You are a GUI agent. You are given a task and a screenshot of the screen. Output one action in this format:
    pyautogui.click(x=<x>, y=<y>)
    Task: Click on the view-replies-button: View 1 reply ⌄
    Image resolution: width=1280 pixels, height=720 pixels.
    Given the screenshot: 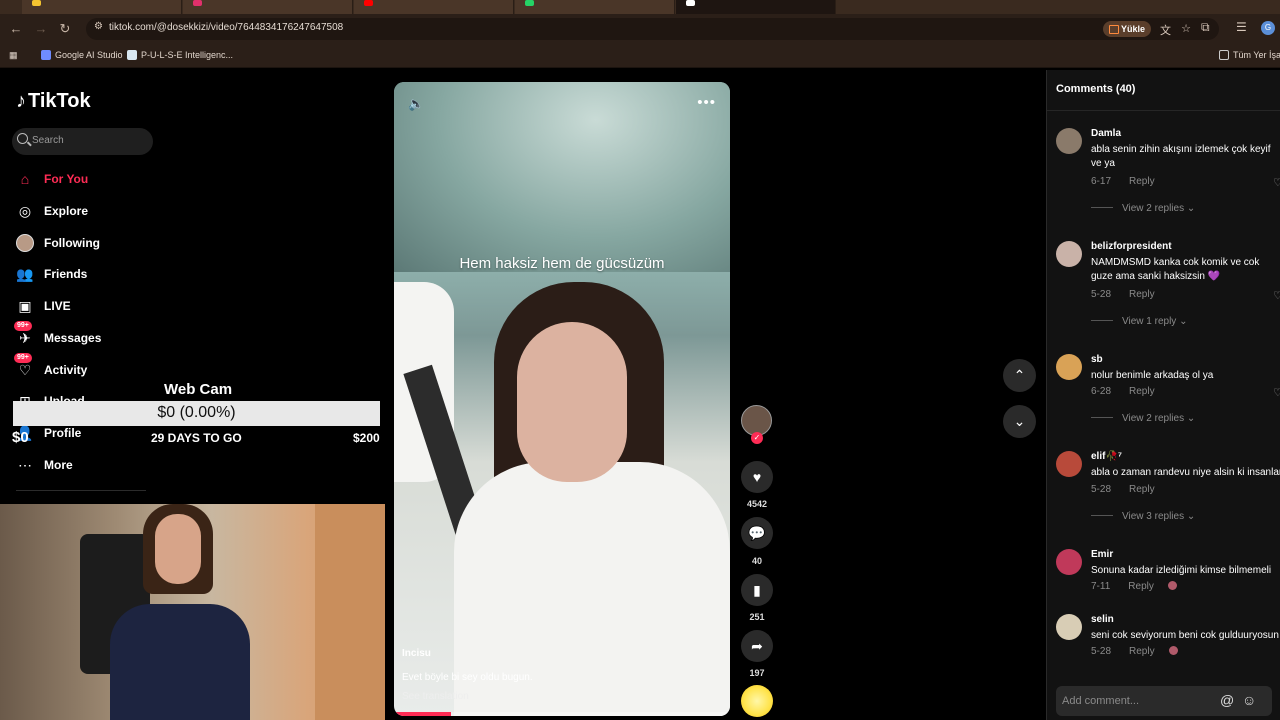 What is the action you would take?
    pyautogui.click(x=1139, y=321)
    